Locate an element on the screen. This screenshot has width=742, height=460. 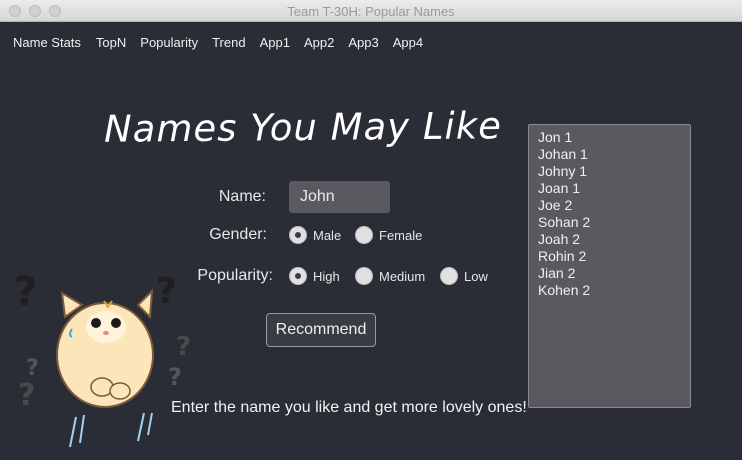
popularity-radio-high: High is located at coordinates (314, 276).